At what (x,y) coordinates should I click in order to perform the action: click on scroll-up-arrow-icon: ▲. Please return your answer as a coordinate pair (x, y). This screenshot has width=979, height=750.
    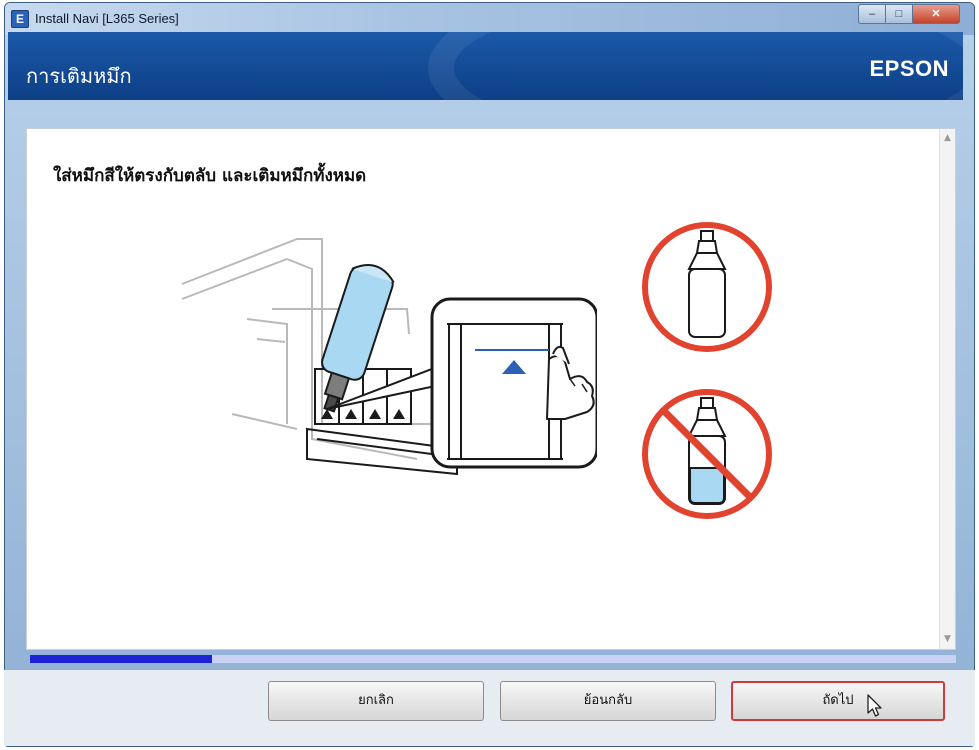
    Looking at the image, I should click on (947, 138).